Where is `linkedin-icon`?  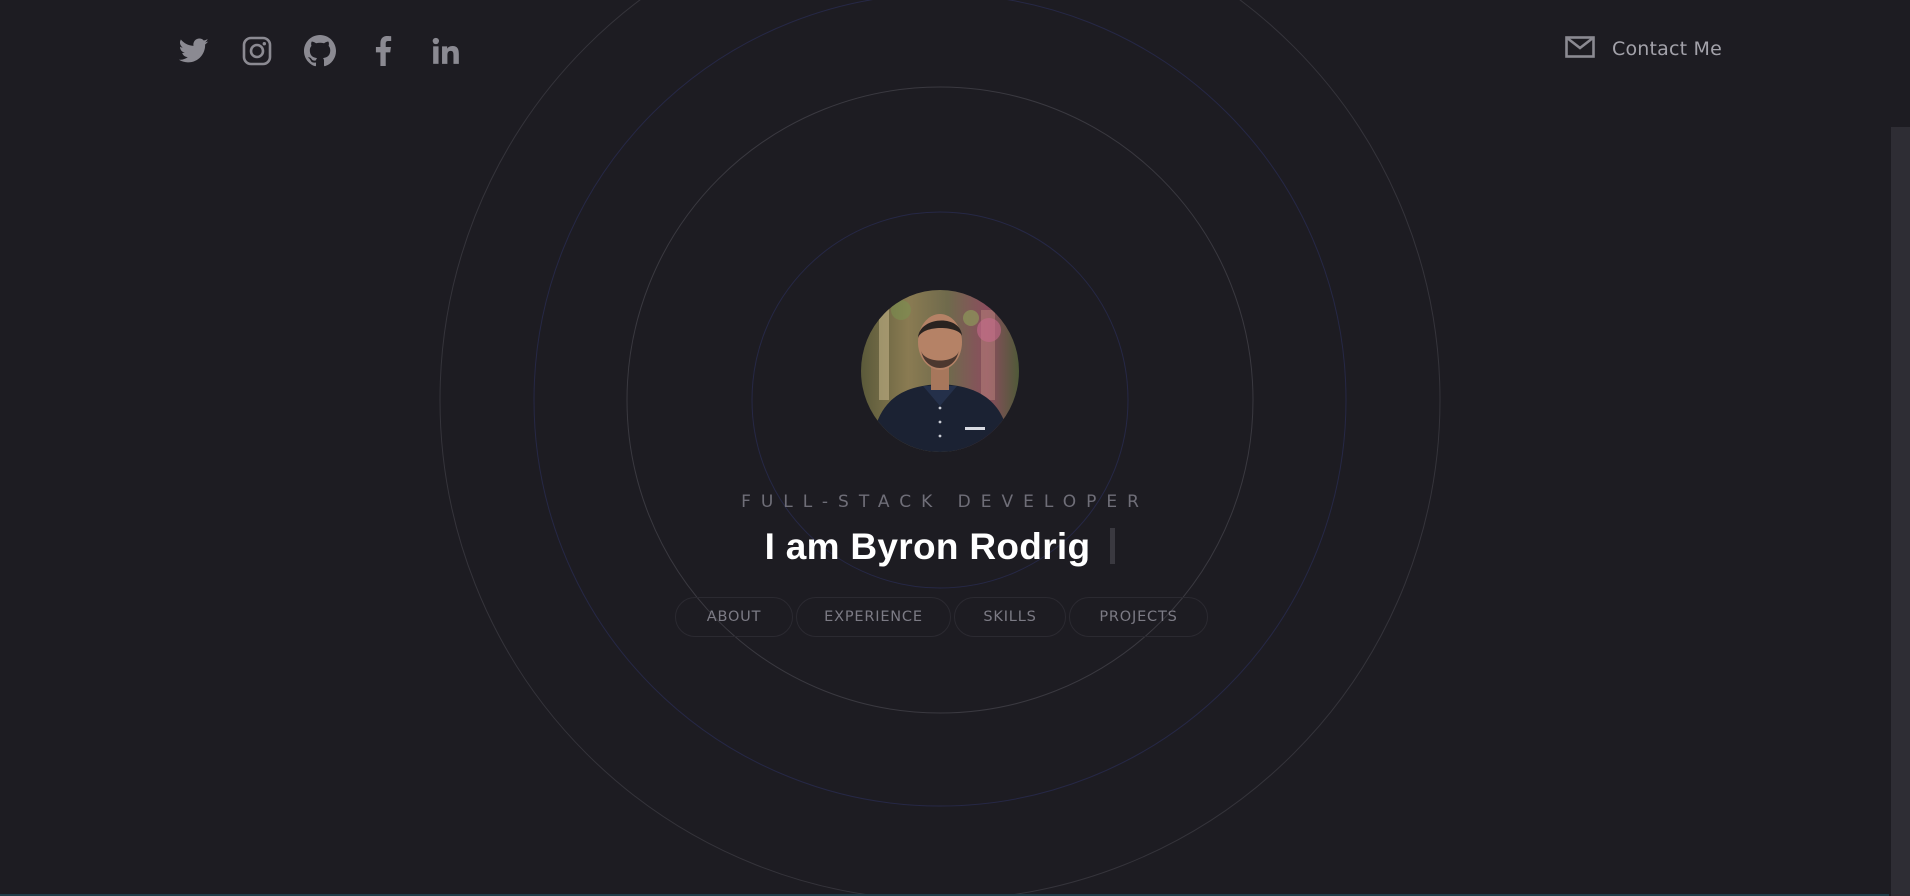 linkedin-icon is located at coordinates (446, 51).